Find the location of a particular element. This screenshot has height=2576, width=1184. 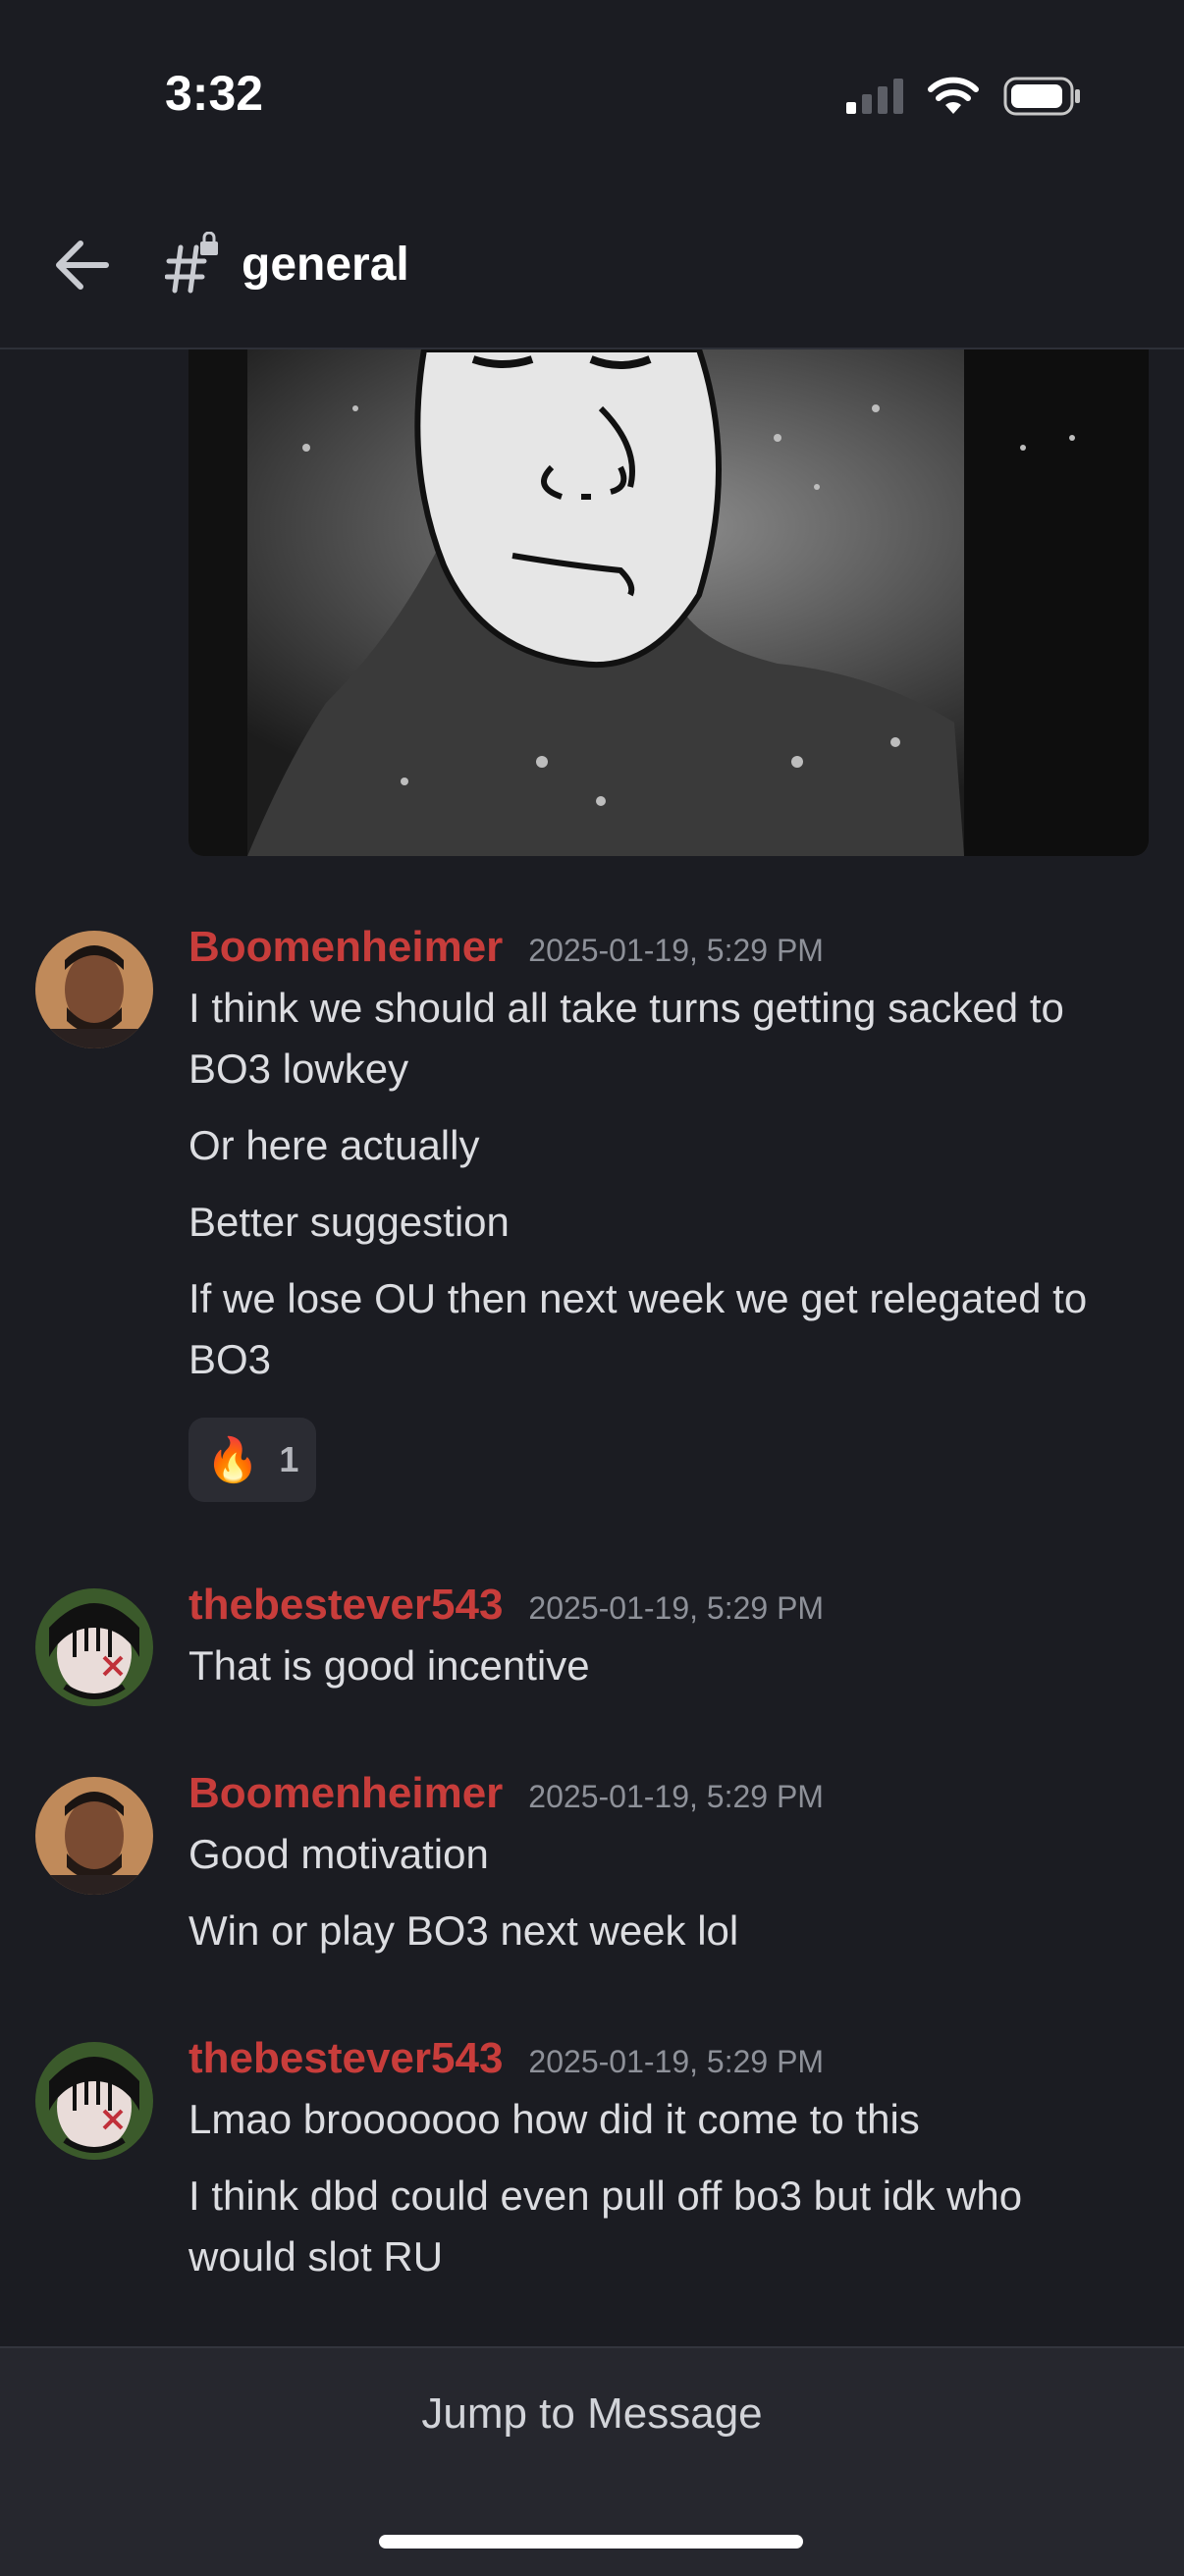

status-bar: 3:32 is located at coordinates (592, 93).